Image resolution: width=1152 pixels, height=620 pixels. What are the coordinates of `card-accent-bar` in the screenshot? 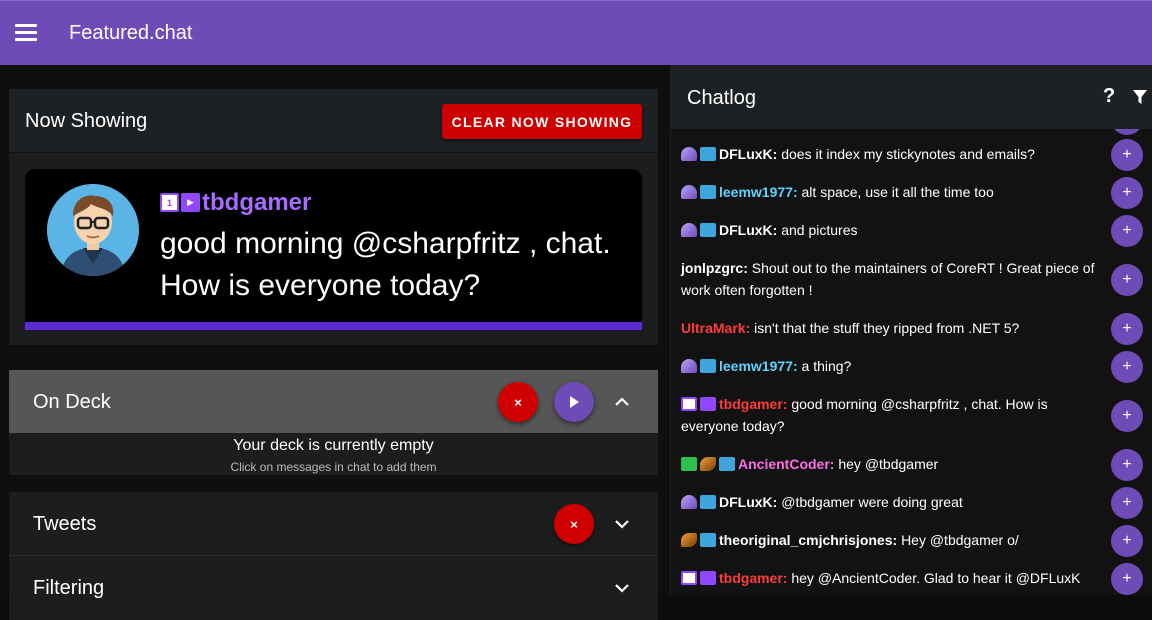 It's located at (333, 326).